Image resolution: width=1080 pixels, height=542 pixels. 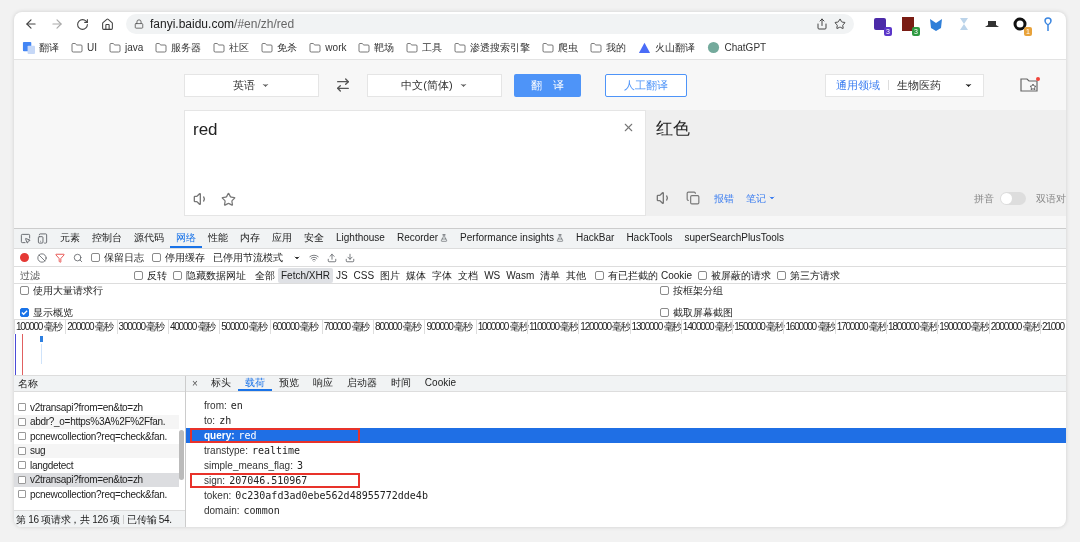 I want to click on bookmark: UI, so click(x=84, y=47).